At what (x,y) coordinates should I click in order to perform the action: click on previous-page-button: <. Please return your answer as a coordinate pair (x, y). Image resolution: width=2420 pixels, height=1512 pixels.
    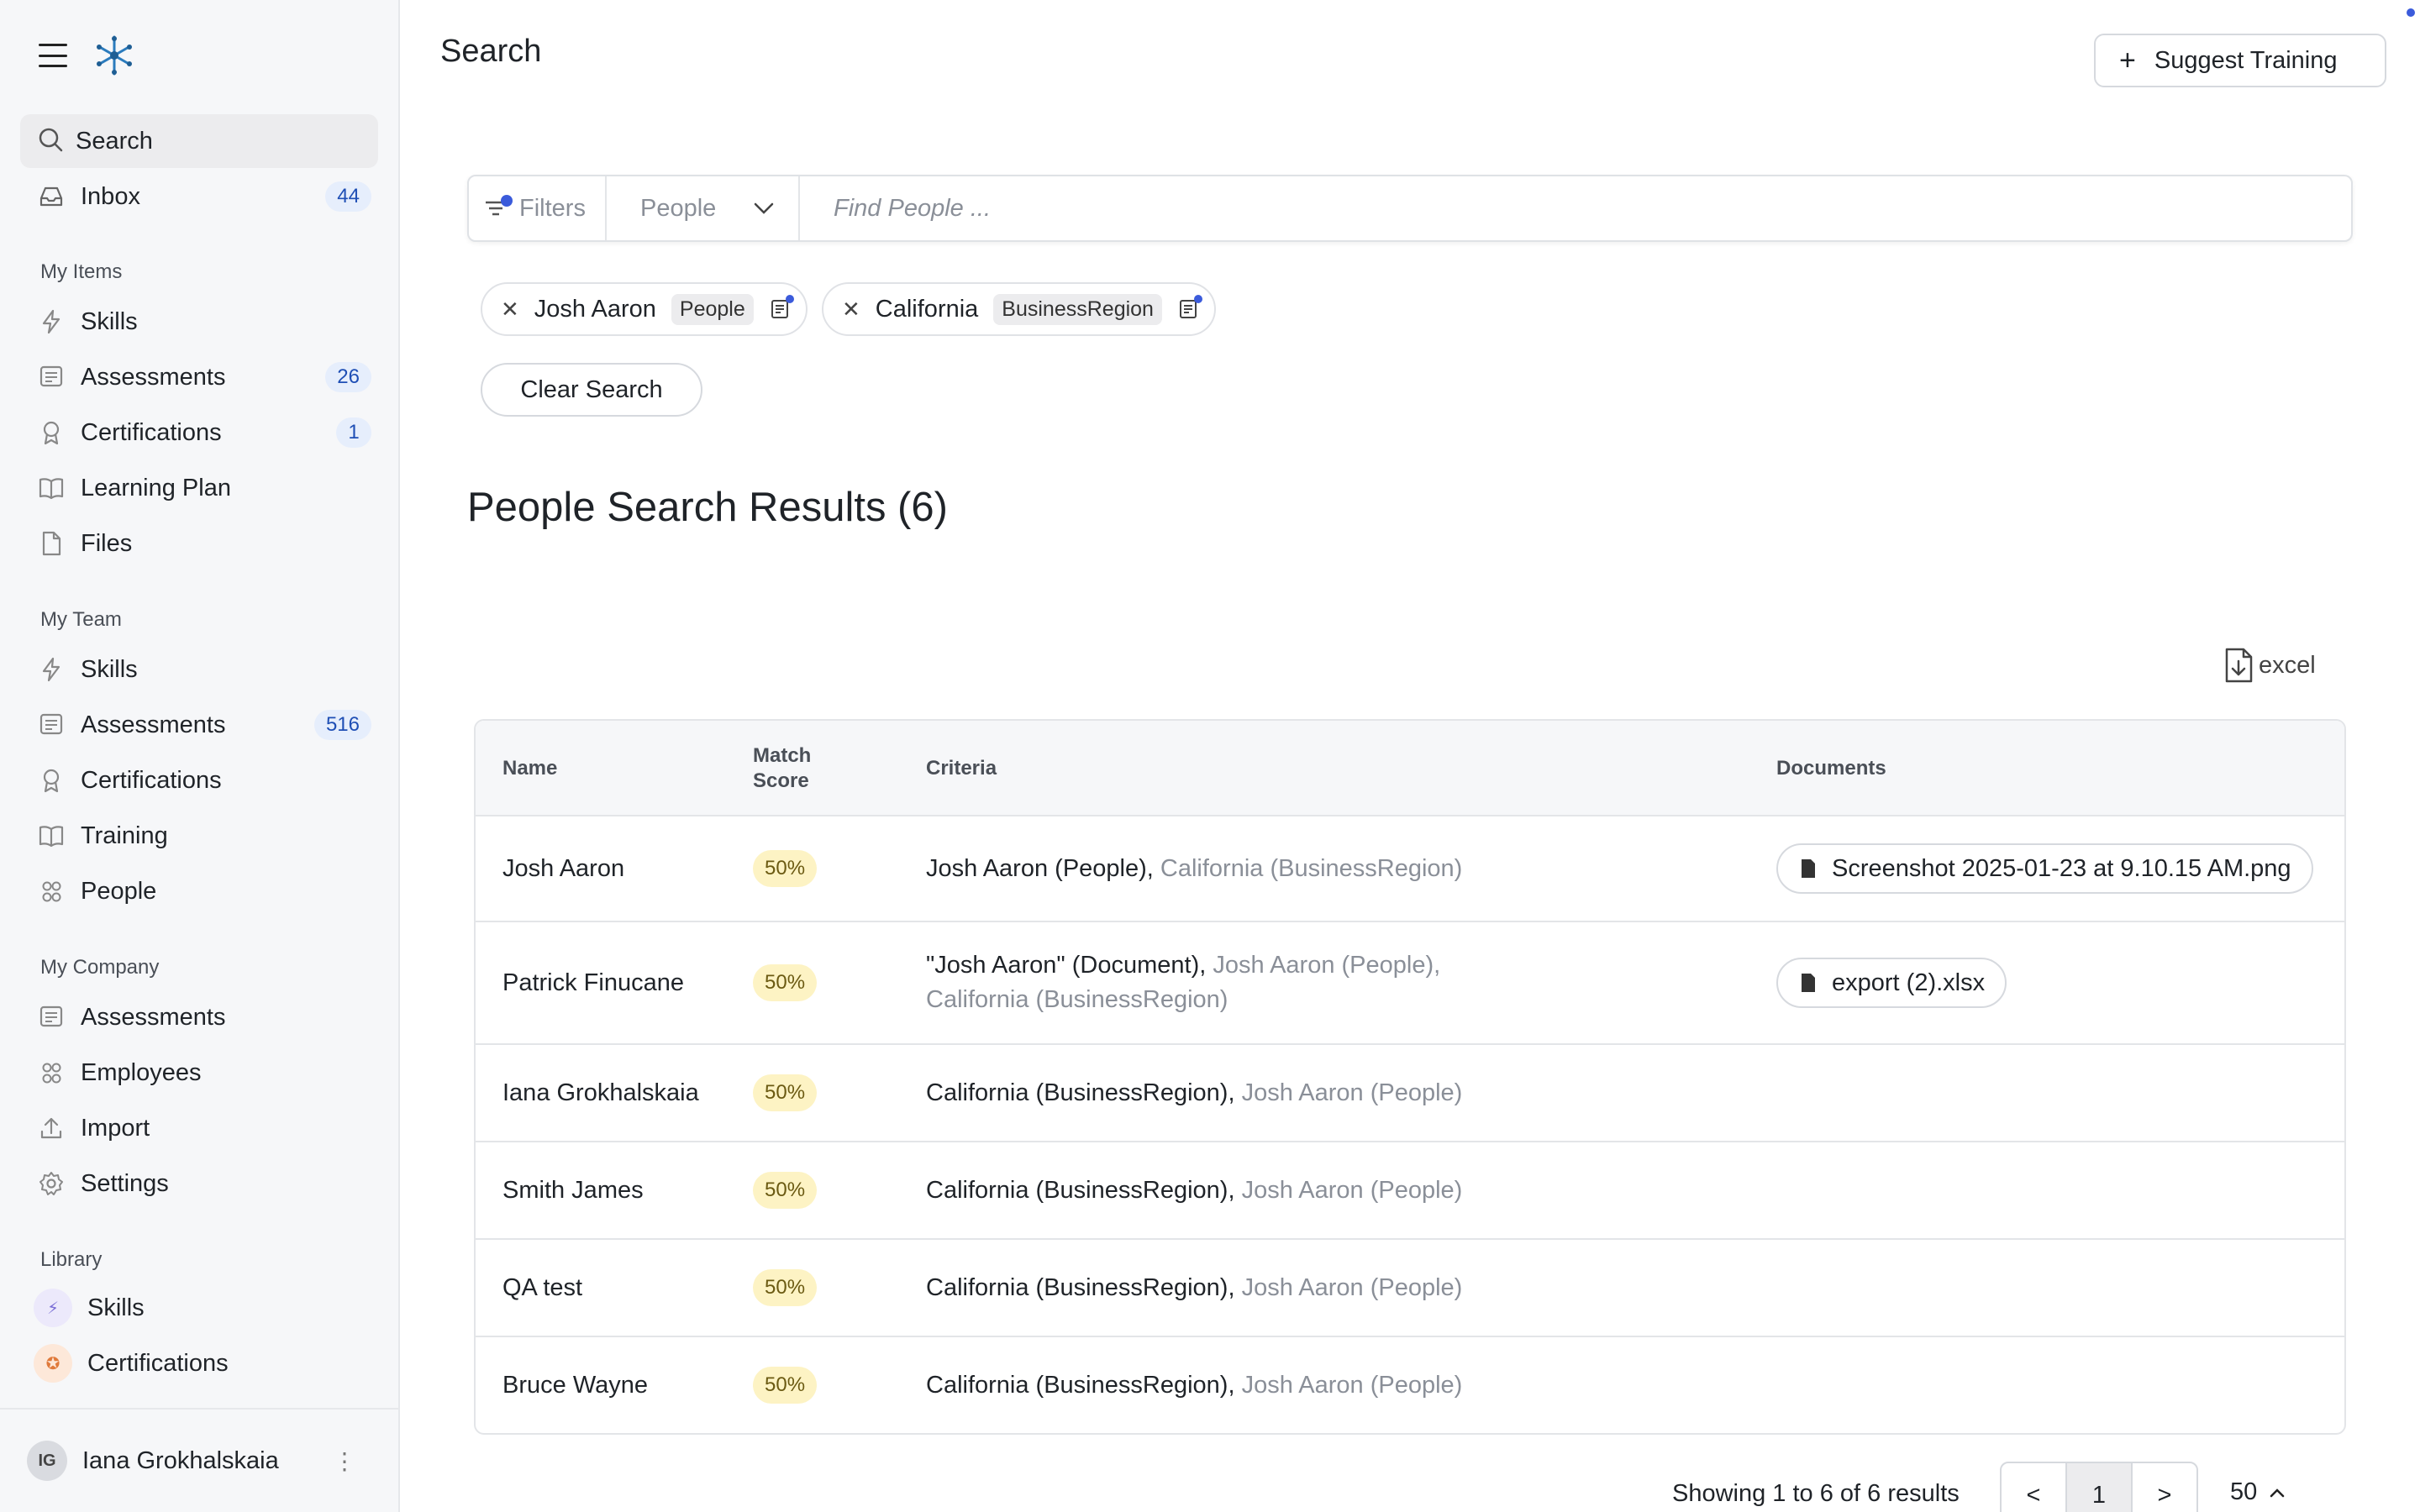
    Looking at the image, I should click on (2034, 1487).